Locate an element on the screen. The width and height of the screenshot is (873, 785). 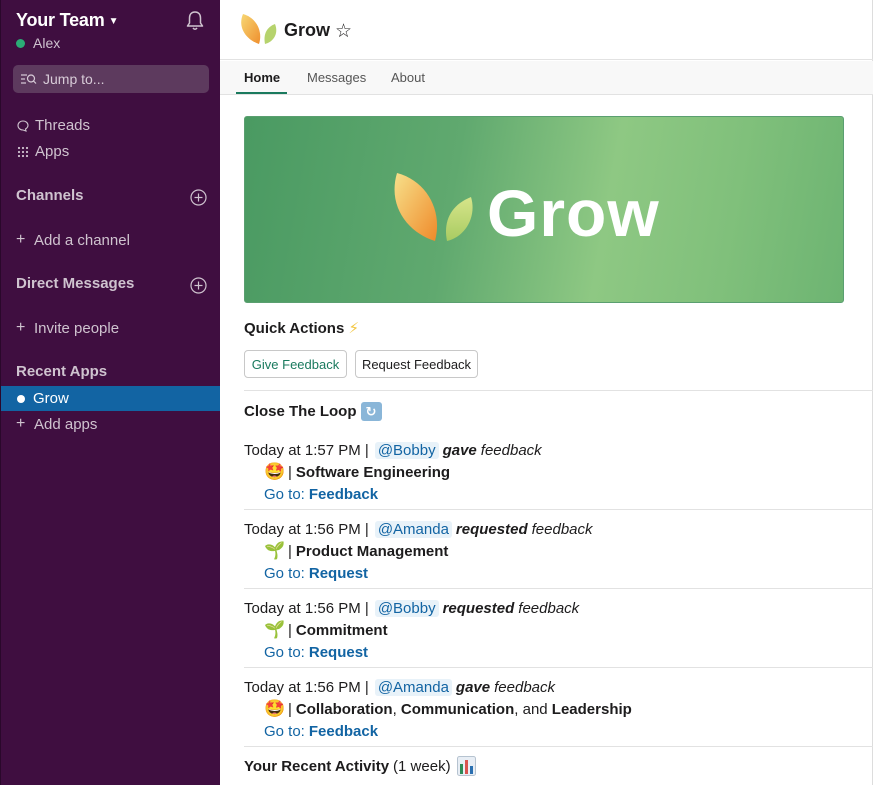
grow-logo-icon is located at coordinates (259, 29).